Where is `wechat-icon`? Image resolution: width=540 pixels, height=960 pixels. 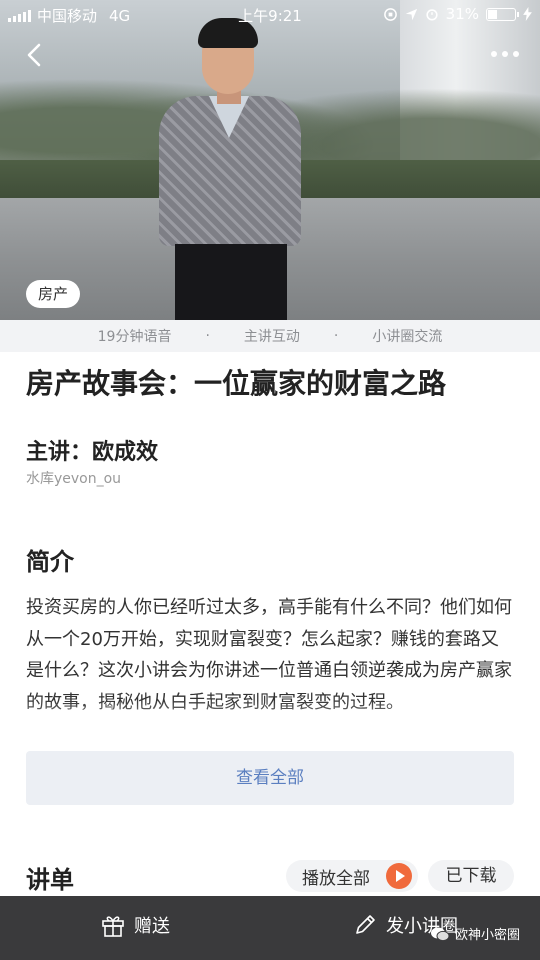 wechat-icon is located at coordinates (440, 934).